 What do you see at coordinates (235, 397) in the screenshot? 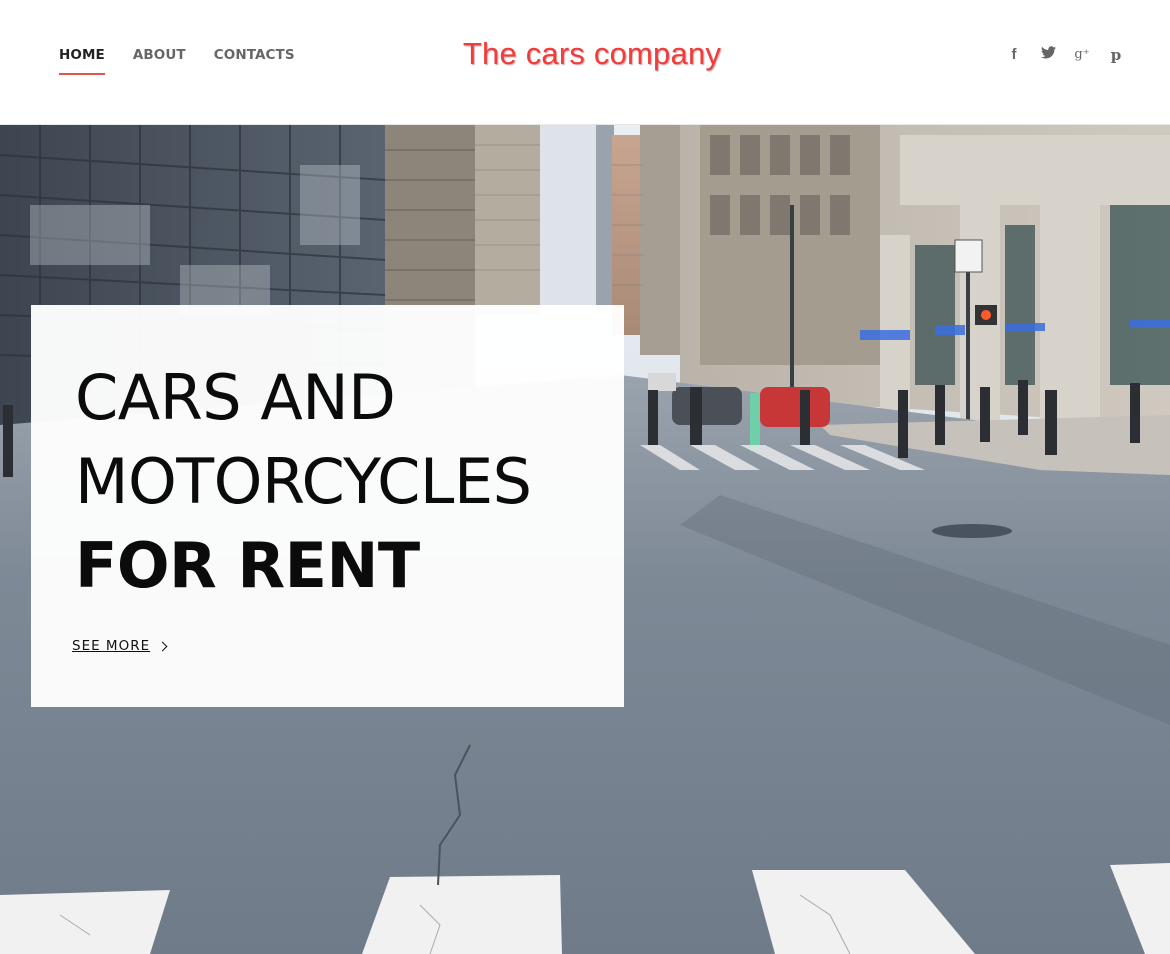
I see `headline-line-1: CARS AND` at bounding box center [235, 397].